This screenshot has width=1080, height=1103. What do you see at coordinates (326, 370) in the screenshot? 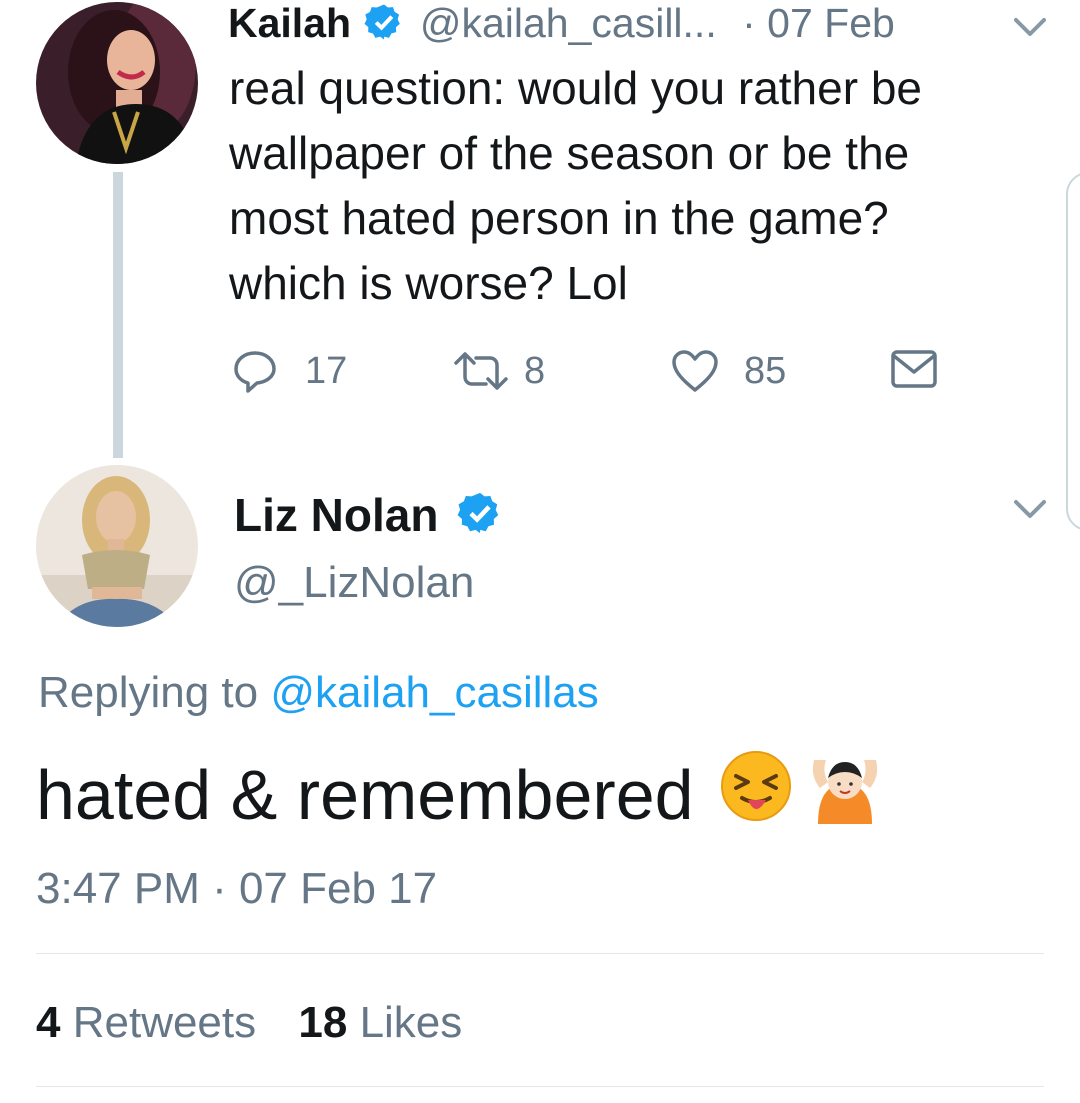
I see `reply-count: 17` at bounding box center [326, 370].